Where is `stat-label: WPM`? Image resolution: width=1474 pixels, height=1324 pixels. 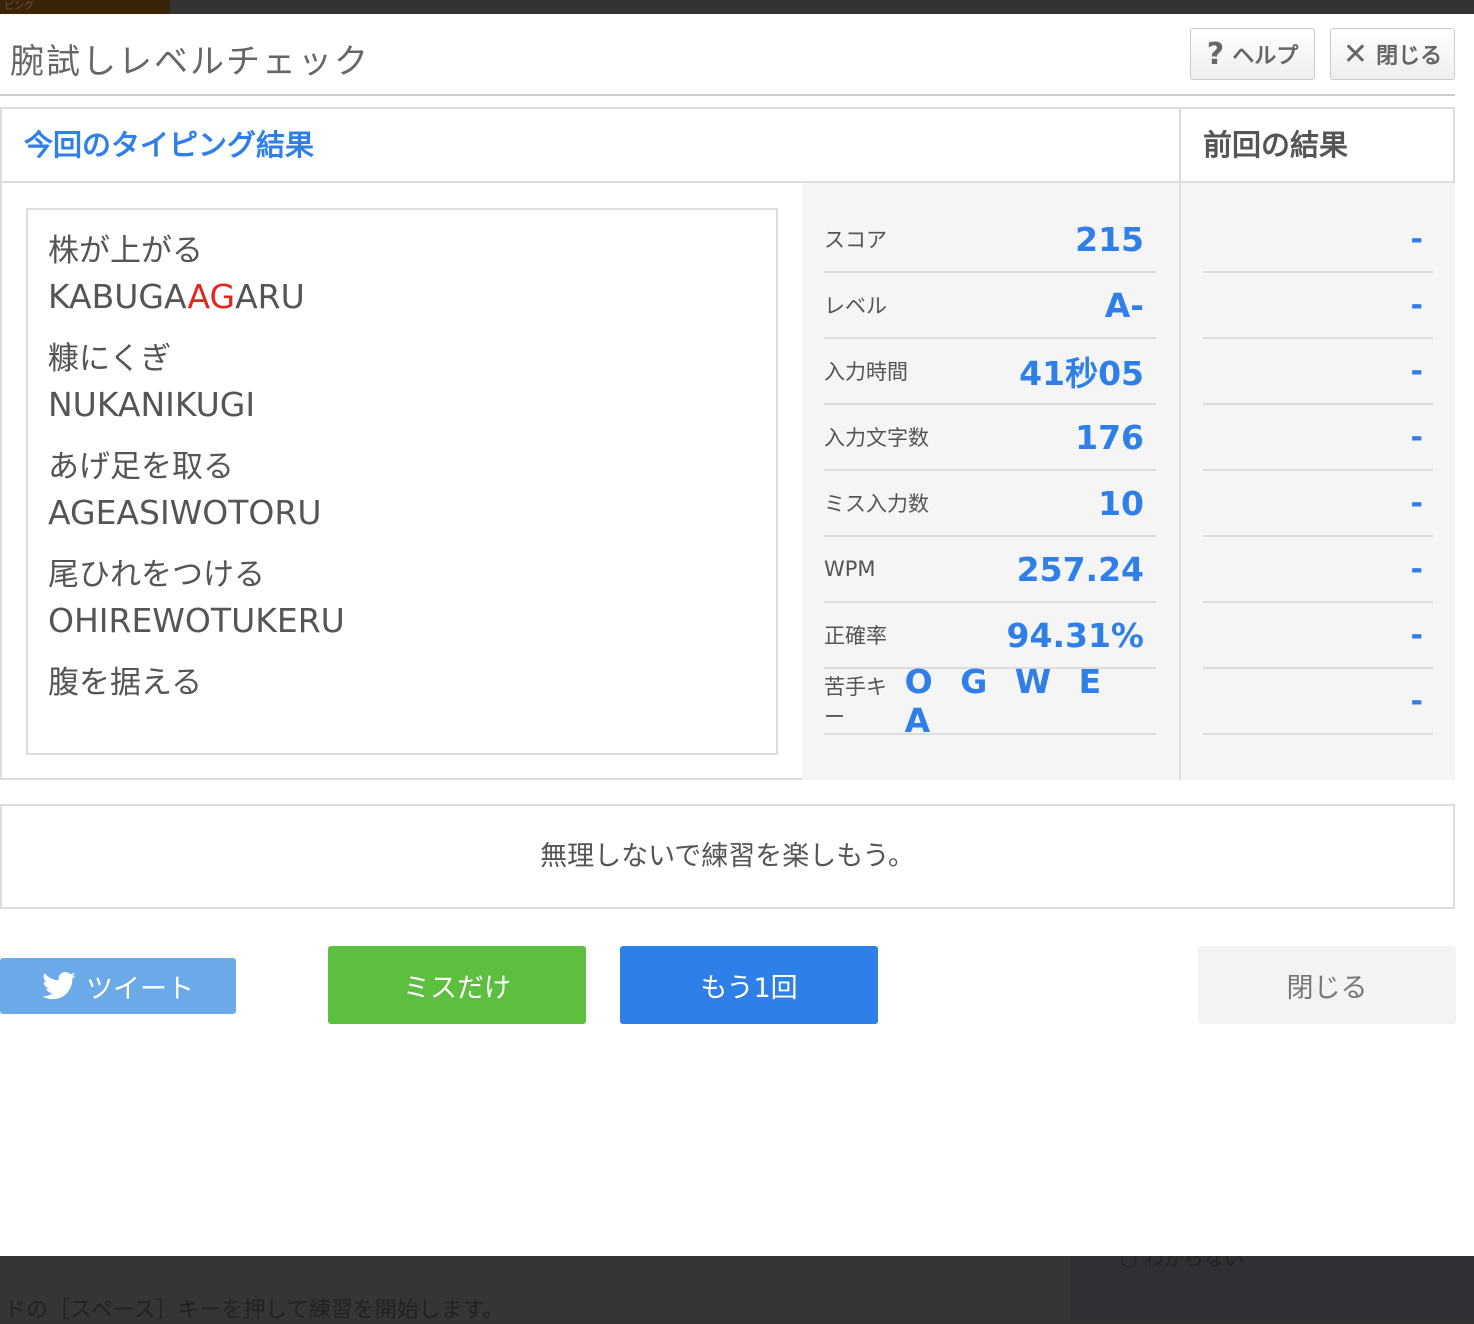
stat-label: WPM is located at coordinates (850, 569).